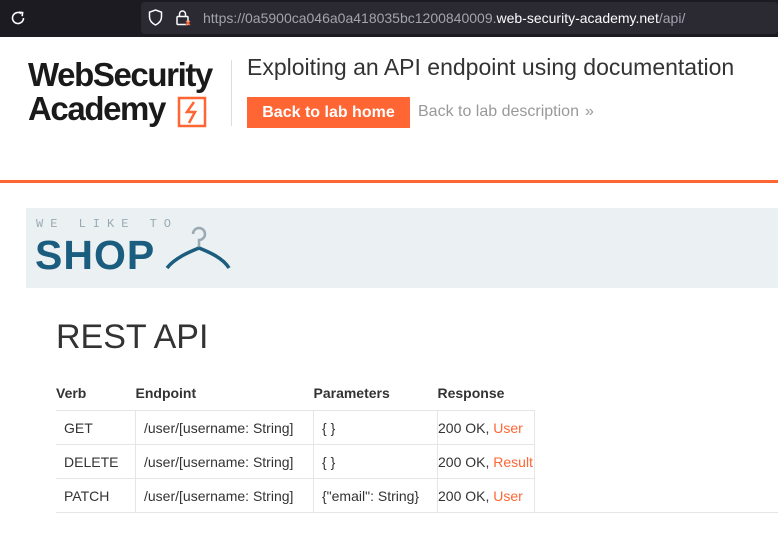 The width and height of the screenshot is (778, 535). Describe the element at coordinates (97, 108) in the screenshot. I see `logo-line2: Academy` at that location.